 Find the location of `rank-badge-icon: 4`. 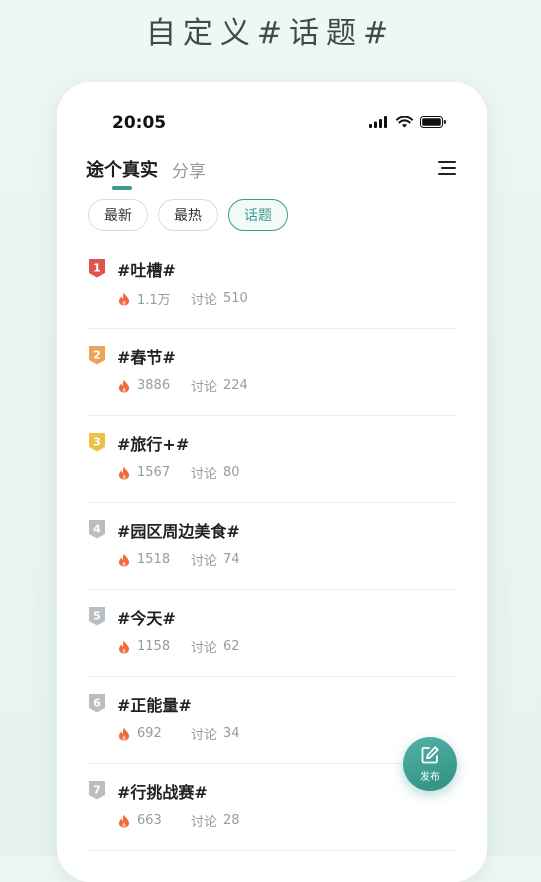

rank-badge-icon: 4 is located at coordinates (97, 529).